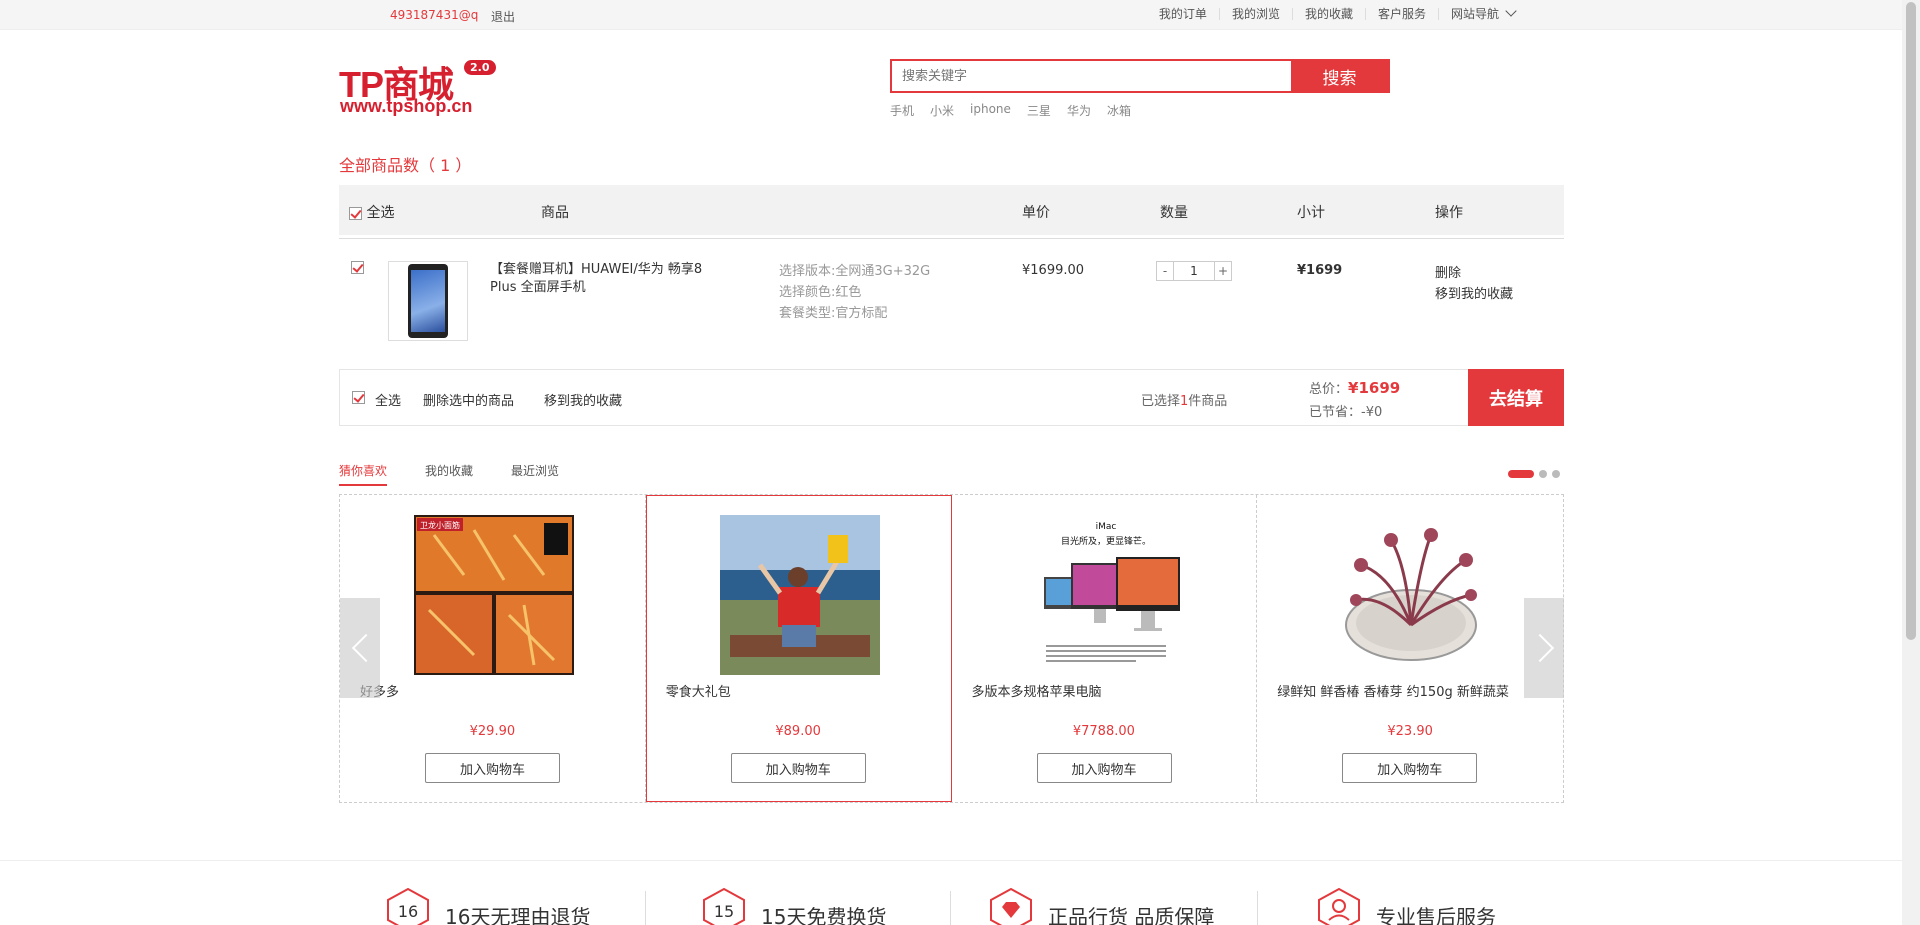 This screenshot has height=925, width=1920. I want to click on qty-decrease-button: -, so click(1165, 271).